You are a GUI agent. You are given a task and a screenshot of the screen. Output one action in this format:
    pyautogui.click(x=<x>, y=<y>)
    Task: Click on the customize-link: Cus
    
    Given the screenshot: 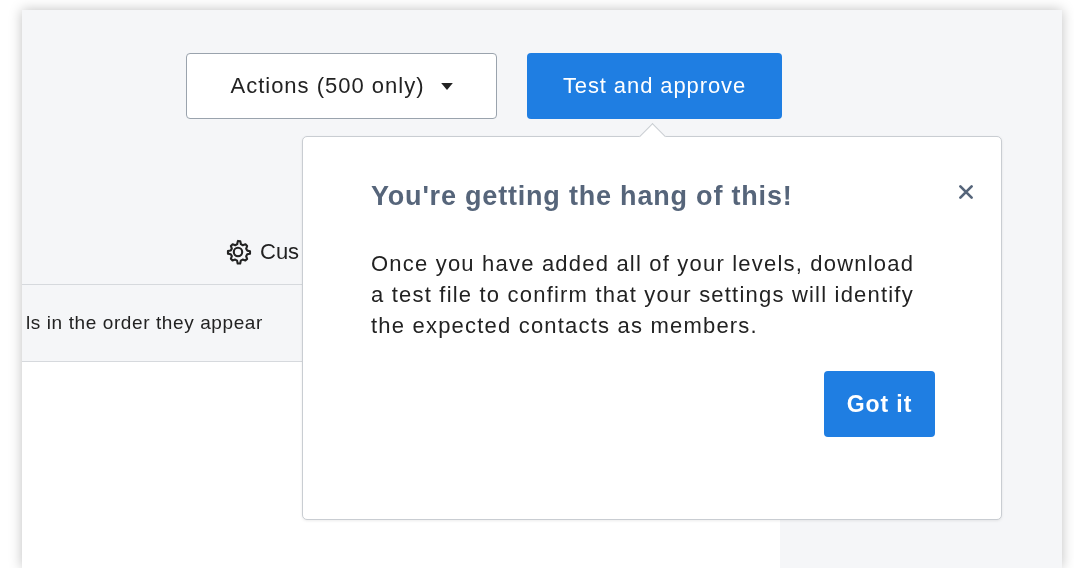 What is the action you would take?
    pyautogui.click(x=280, y=252)
    